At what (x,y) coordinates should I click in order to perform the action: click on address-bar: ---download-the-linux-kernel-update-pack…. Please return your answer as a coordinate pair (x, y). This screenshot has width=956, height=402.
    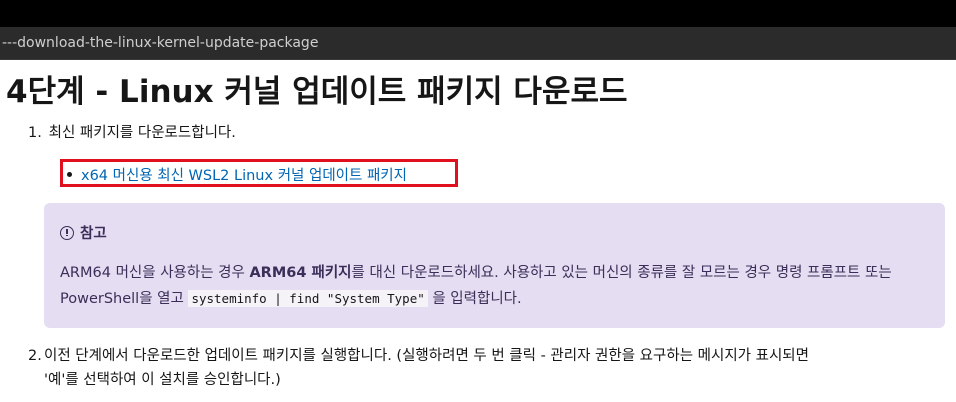
    Looking at the image, I should click on (478, 43).